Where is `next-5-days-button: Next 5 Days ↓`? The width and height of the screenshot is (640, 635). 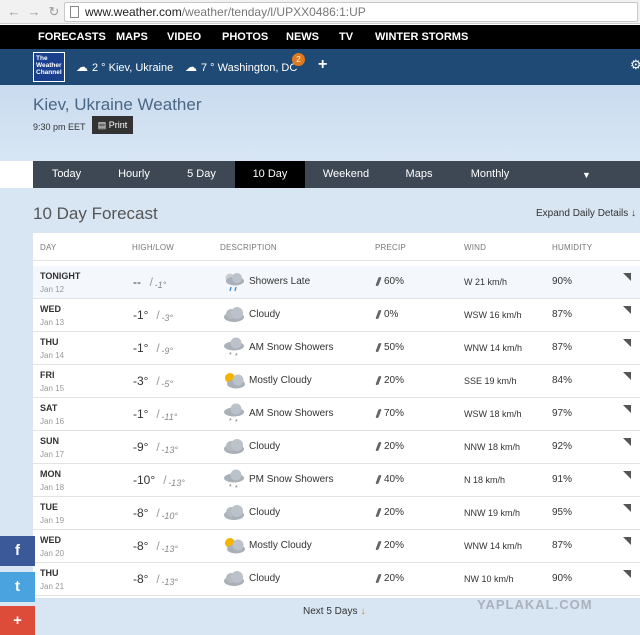 next-5-days-button: Next 5 Days ↓ is located at coordinates (334, 611).